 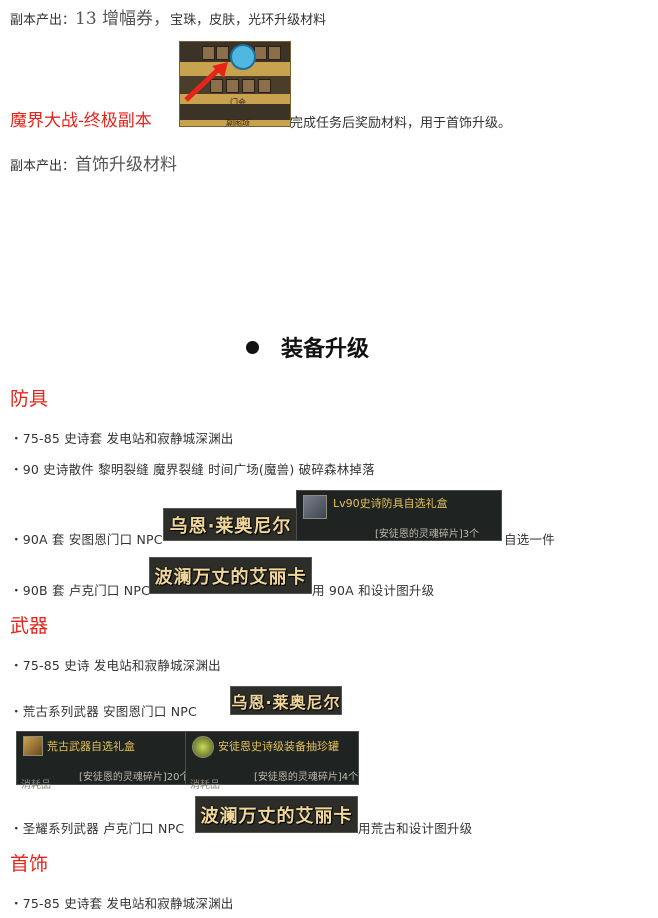 I want to click on output-line-1: 副本产出：13 增幅券，宝珠，皮肤，光环升级材料, so click(x=168, y=16).